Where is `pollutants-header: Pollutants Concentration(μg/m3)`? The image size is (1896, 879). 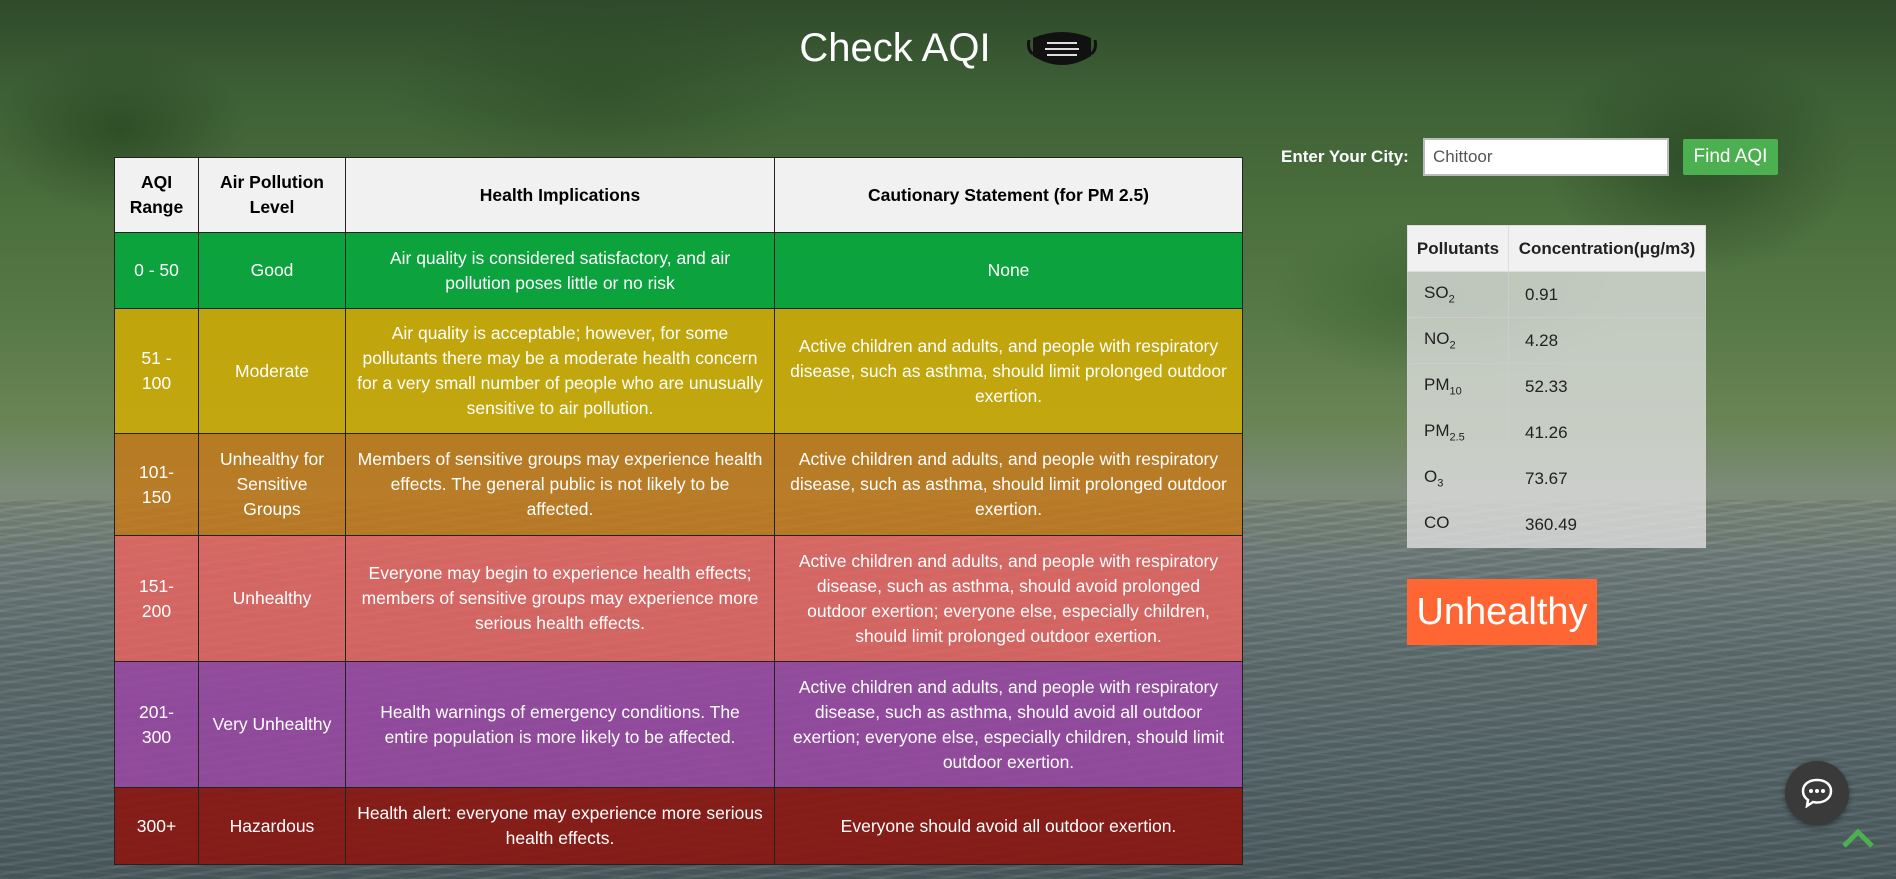
pollutants-header: Pollutants Concentration(μg/m3) is located at coordinates (1556, 248).